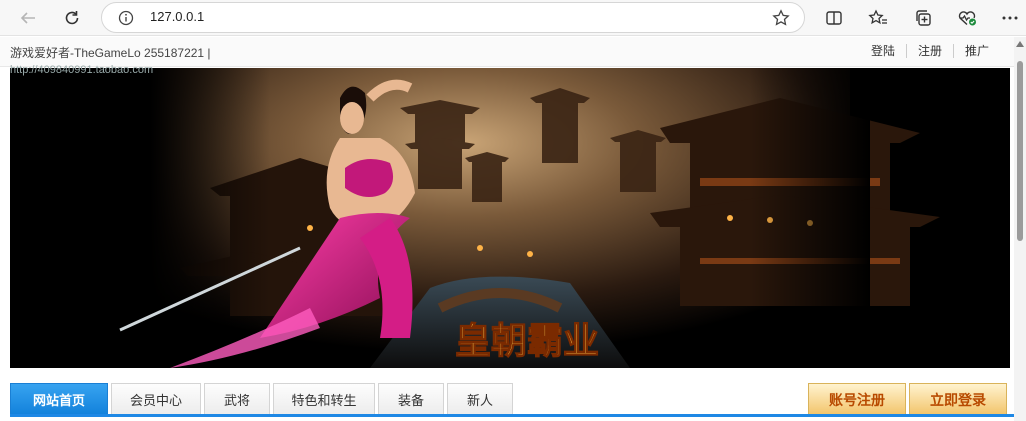  Describe the element at coordinates (781, 18) in the screenshot. I see `favorite-star-icon` at that location.